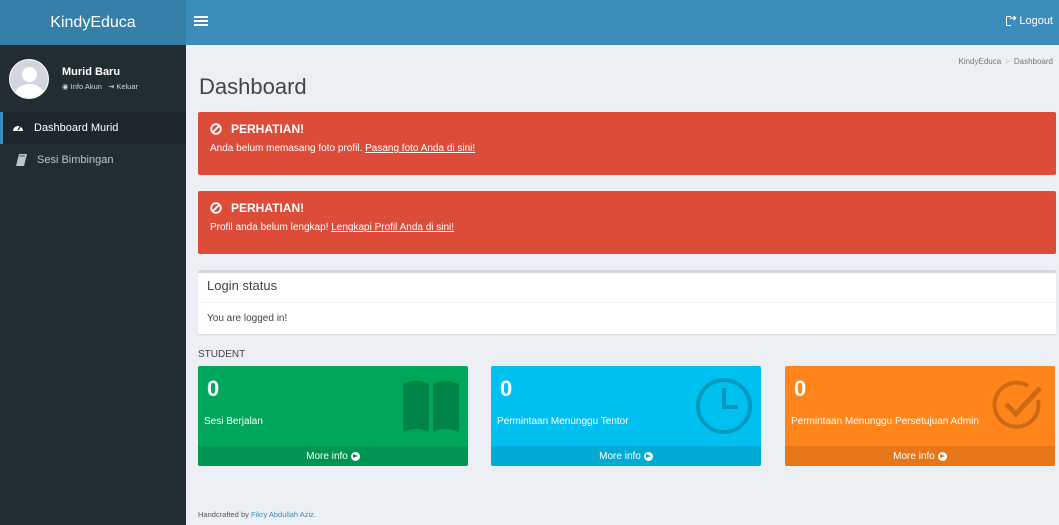 Image resolution: width=1059 pixels, height=525 pixels. I want to click on sidebar-toggle-icon, so click(201, 22).